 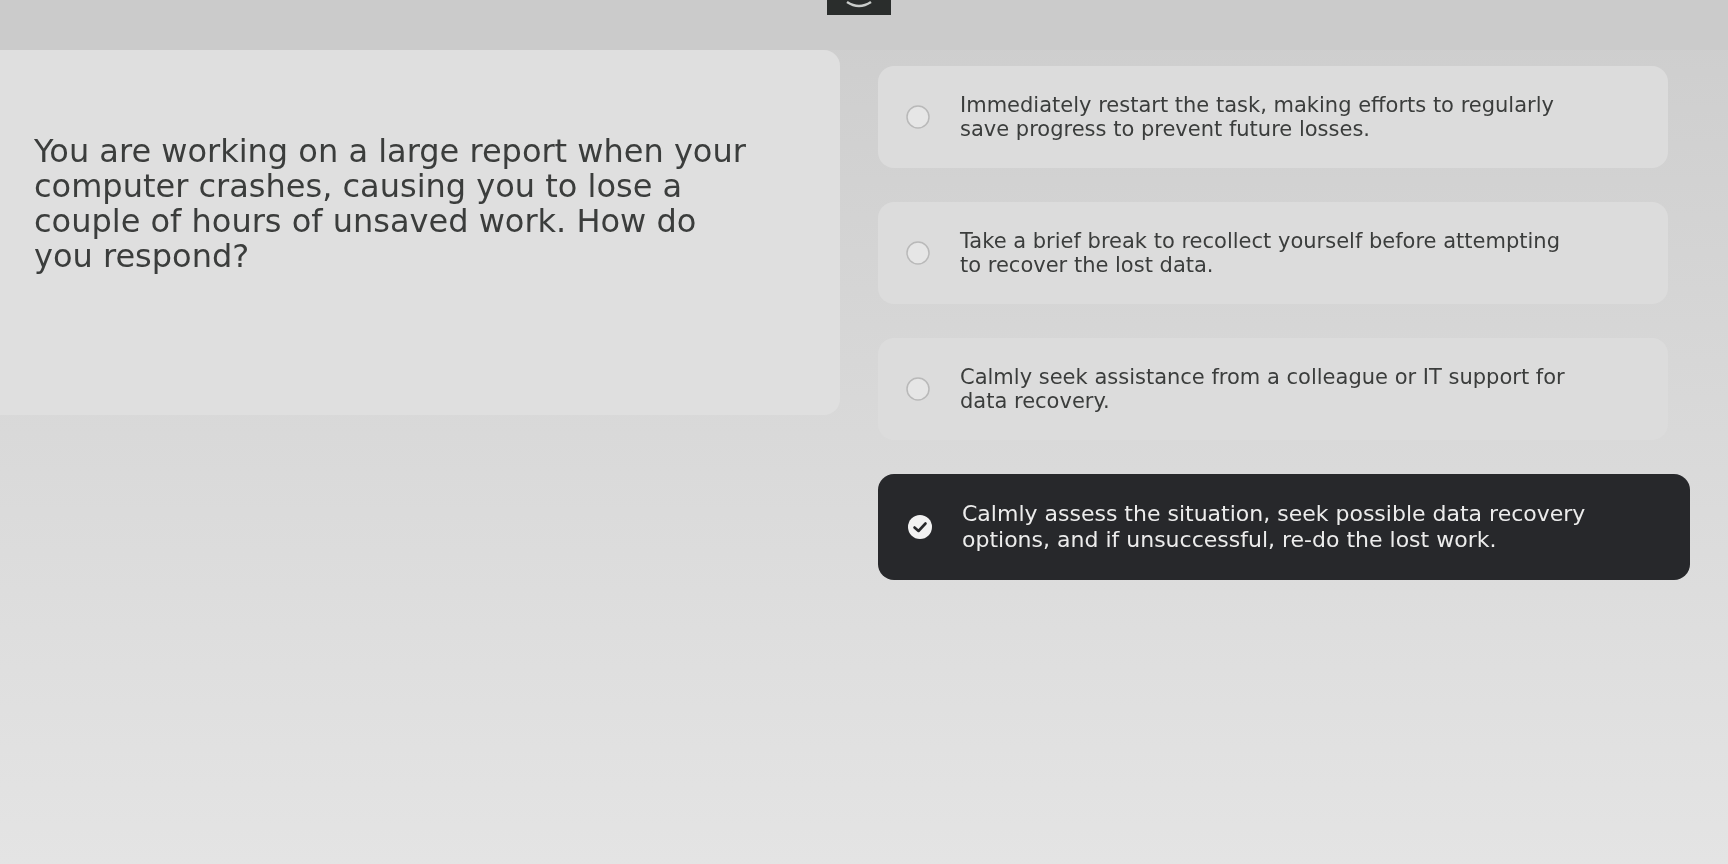 What do you see at coordinates (1273, 117) in the screenshot?
I see `answer-option: Immediately restart the task, making efforts to regularly save progress to prevent future losses.` at bounding box center [1273, 117].